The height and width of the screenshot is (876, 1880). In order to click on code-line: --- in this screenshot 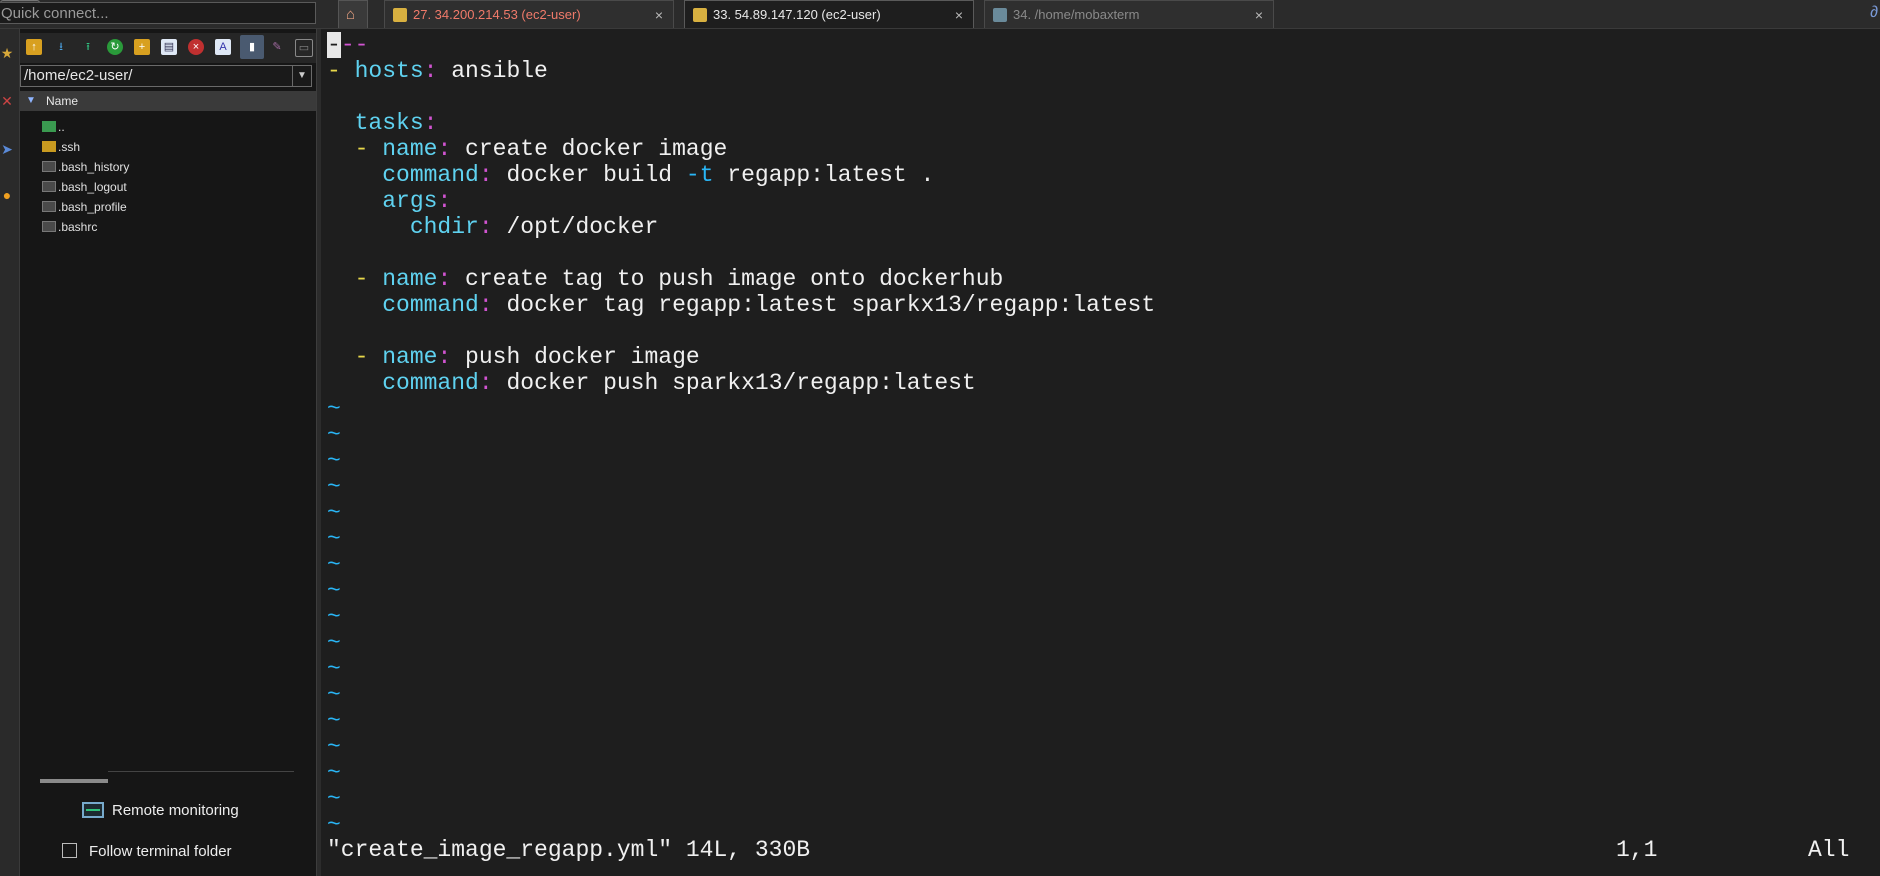, I will do `click(347, 45)`.